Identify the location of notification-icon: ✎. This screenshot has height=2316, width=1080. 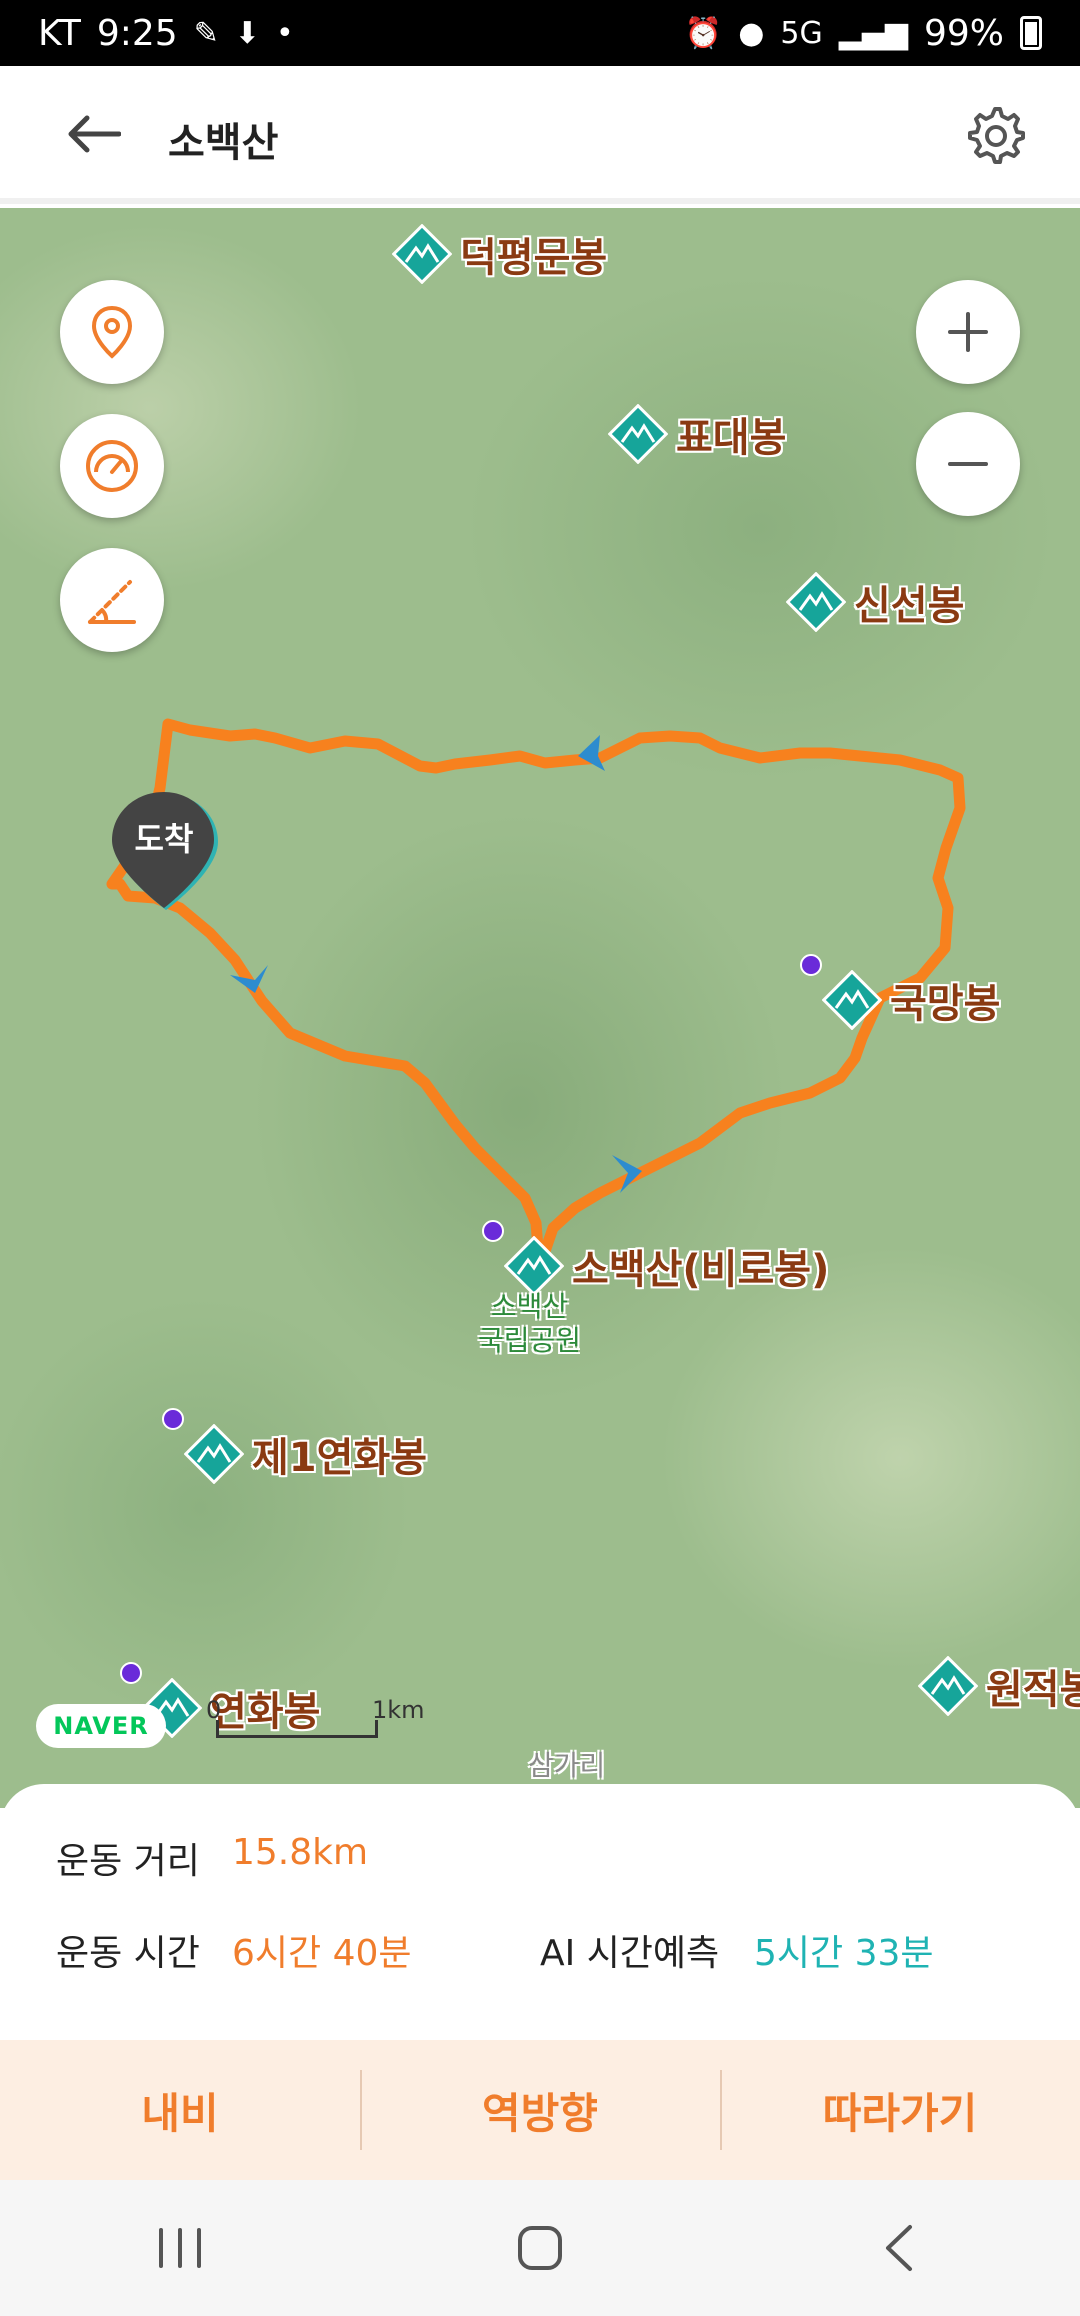
(206, 33).